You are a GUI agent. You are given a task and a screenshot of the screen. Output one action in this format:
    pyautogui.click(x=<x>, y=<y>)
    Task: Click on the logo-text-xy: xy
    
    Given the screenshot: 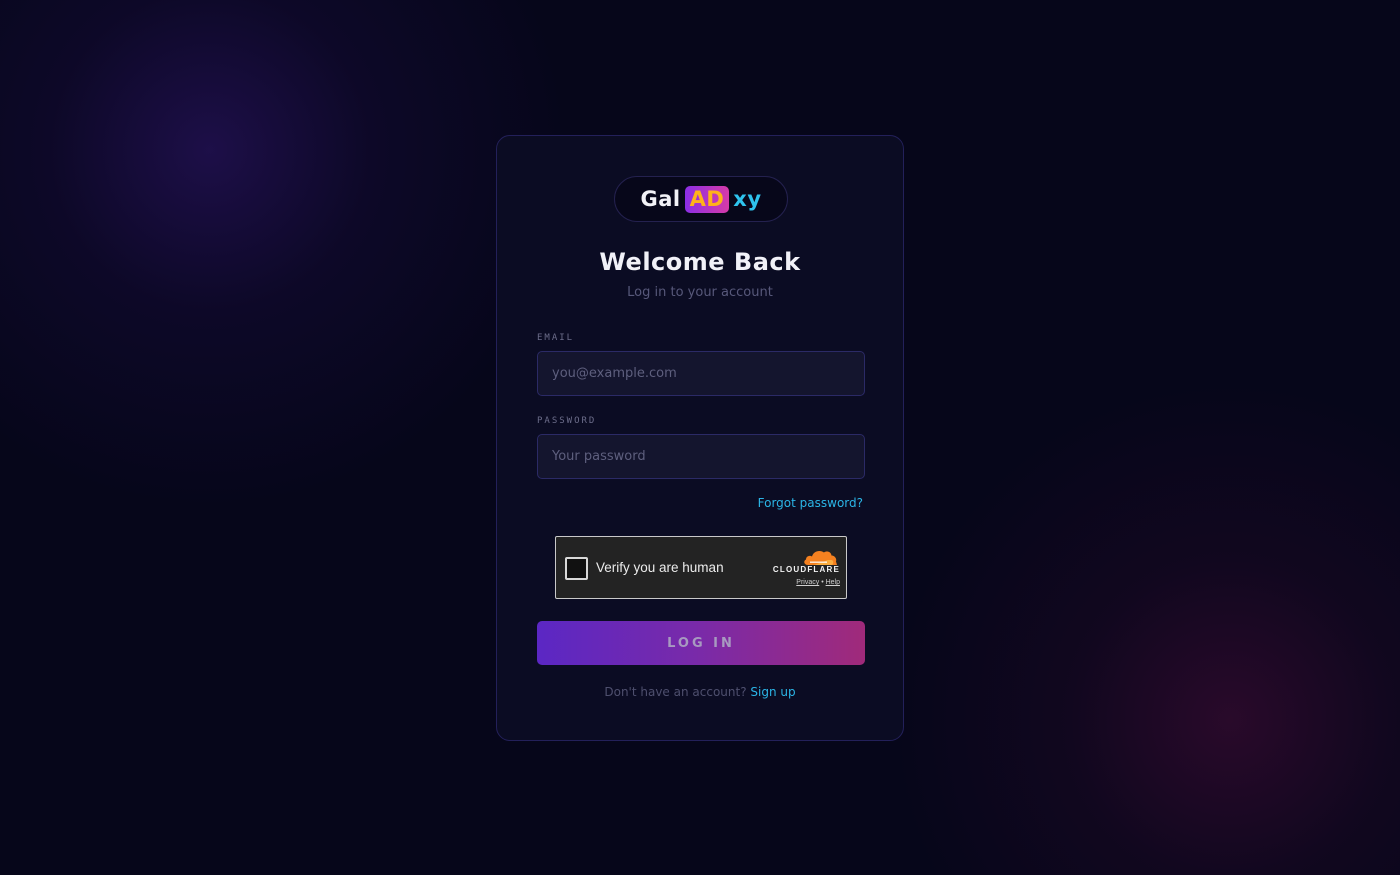 What is the action you would take?
    pyautogui.click(x=747, y=199)
    